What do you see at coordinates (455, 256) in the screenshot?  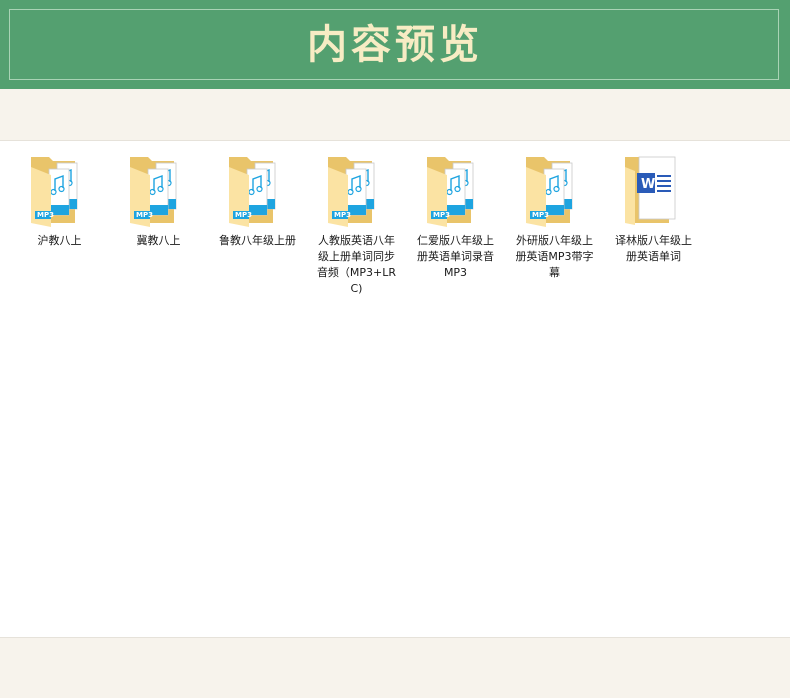 I see `folder-label: 仁爱版八年级上册英语单词录音MP3` at bounding box center [455, 256].